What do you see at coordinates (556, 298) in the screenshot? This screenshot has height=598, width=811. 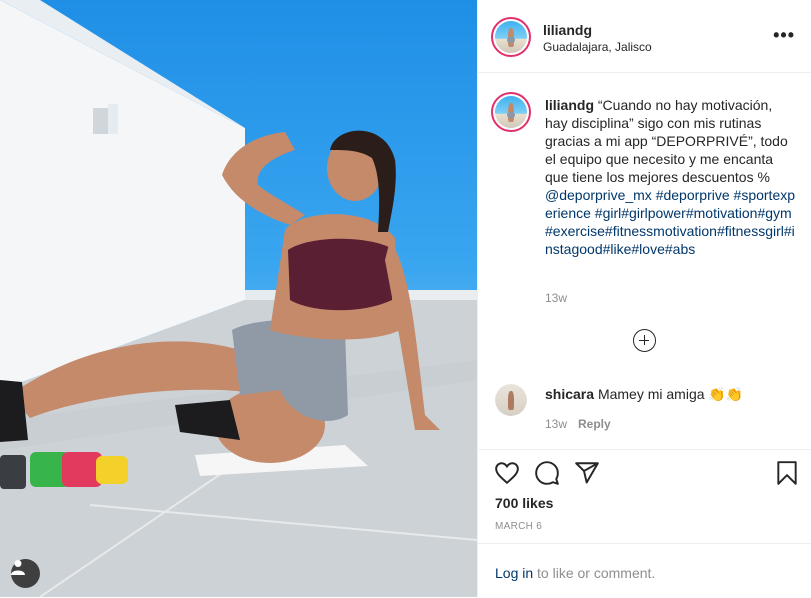 I see `caption-timestamp: 13w` at bounding box center [556, 298].